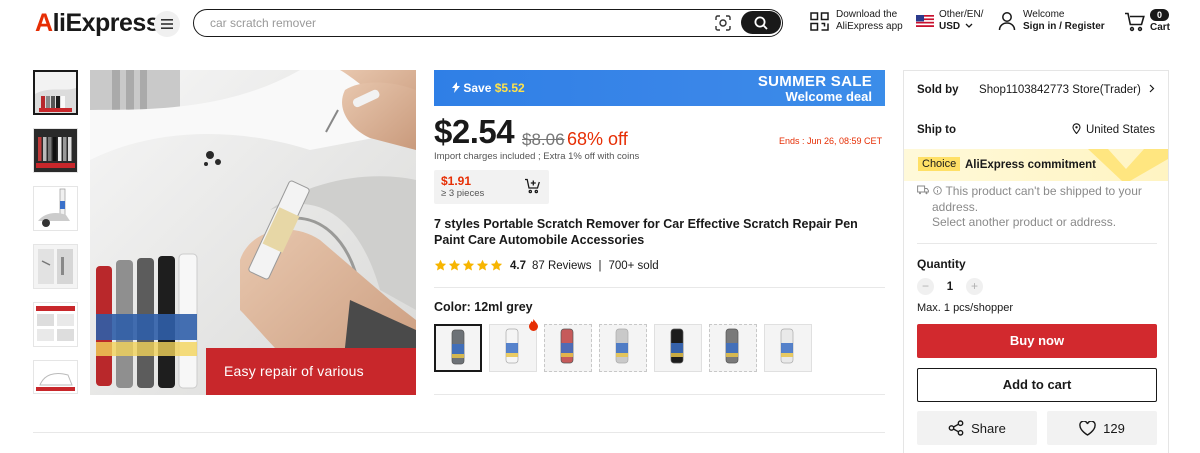 Image resolution: width=1200 pixels, height=453 pixels. Describe the element at coordinates (938, 190) in the screenshot. I see `info-icon` at that location.